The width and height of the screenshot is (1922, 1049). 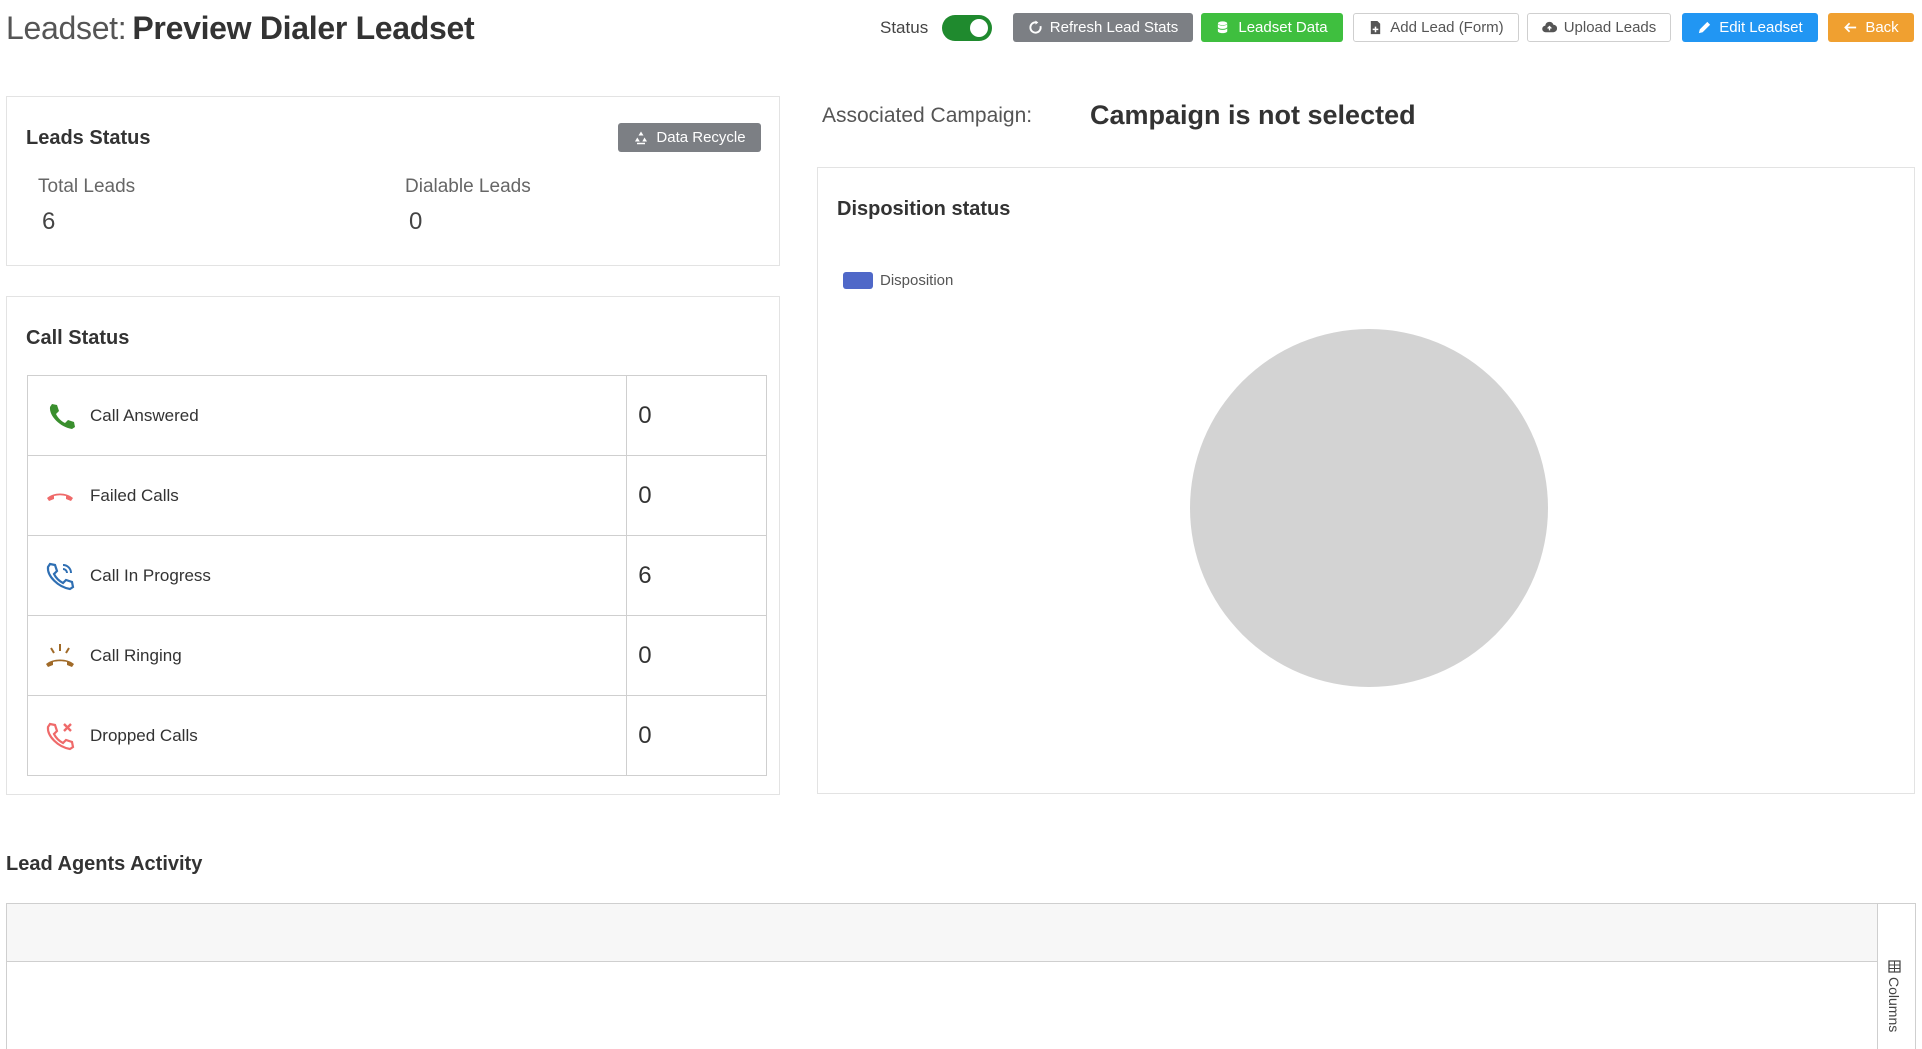 What do you see at coordinates (1253, 115) in the screenshot?
I see `associated-campaign-value: Campaign is not selected` at bounding box center [1253, 115].